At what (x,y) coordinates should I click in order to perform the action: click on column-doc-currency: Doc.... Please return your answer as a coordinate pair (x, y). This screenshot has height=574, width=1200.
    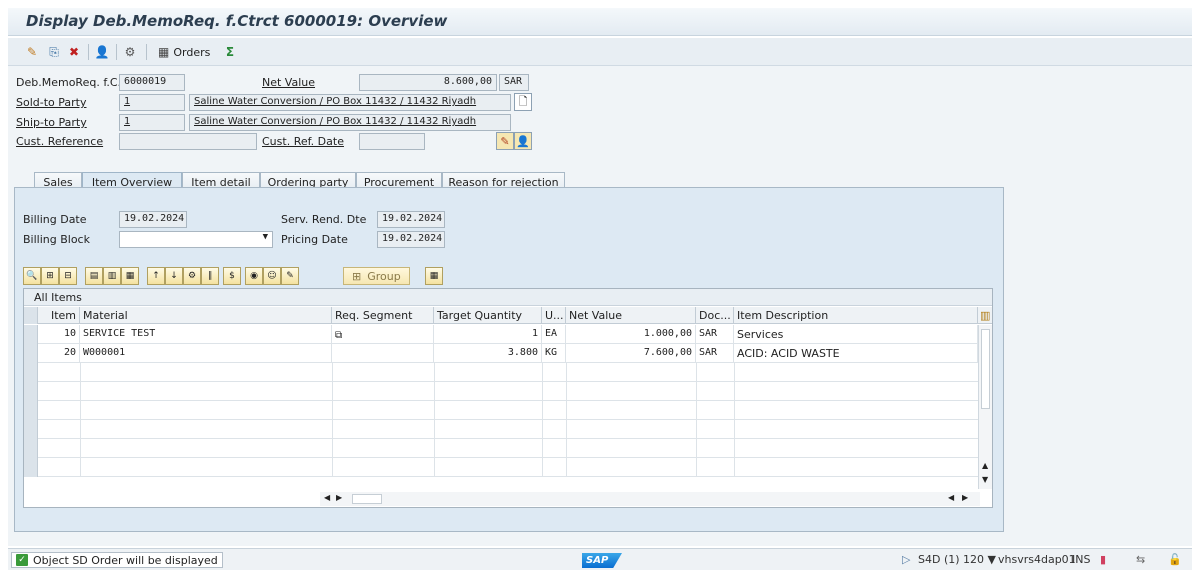
    Looking at the image, I should click on (715, 315).